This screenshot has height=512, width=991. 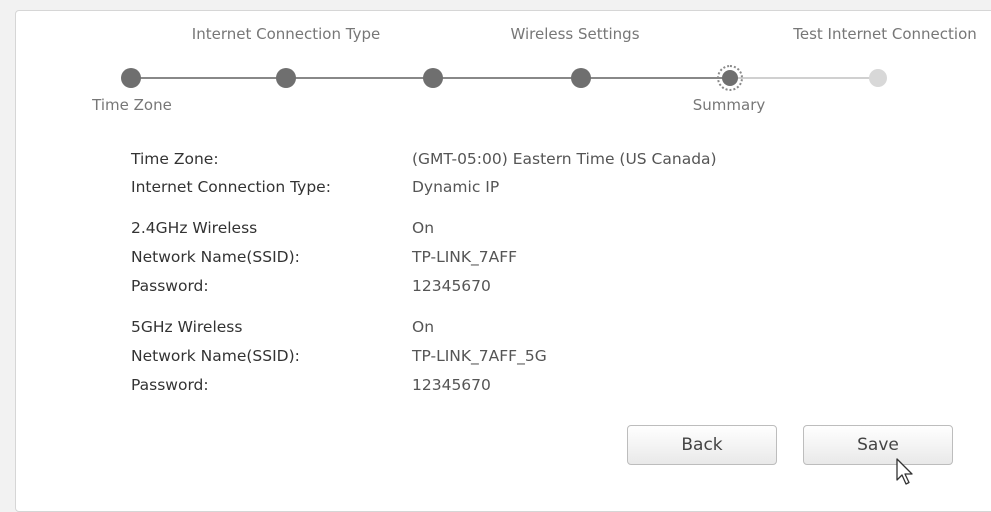 I want to click on step-label-summary: Summary, so click(x=729, y=105).